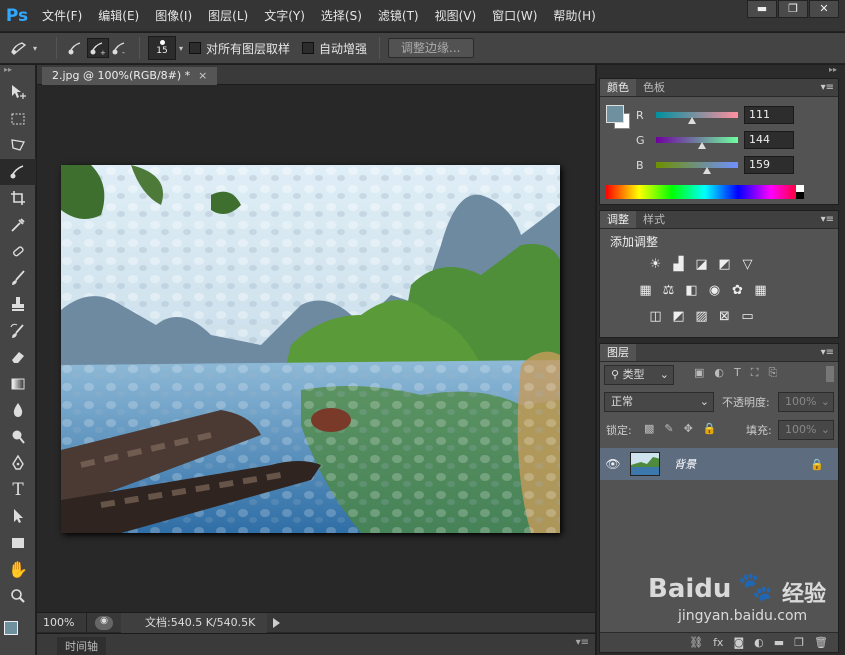  What do you see at coordinates (284, 16) in the screenshot?
I see `menu-type: 文字(Y)` at bounding box center [284, 16].